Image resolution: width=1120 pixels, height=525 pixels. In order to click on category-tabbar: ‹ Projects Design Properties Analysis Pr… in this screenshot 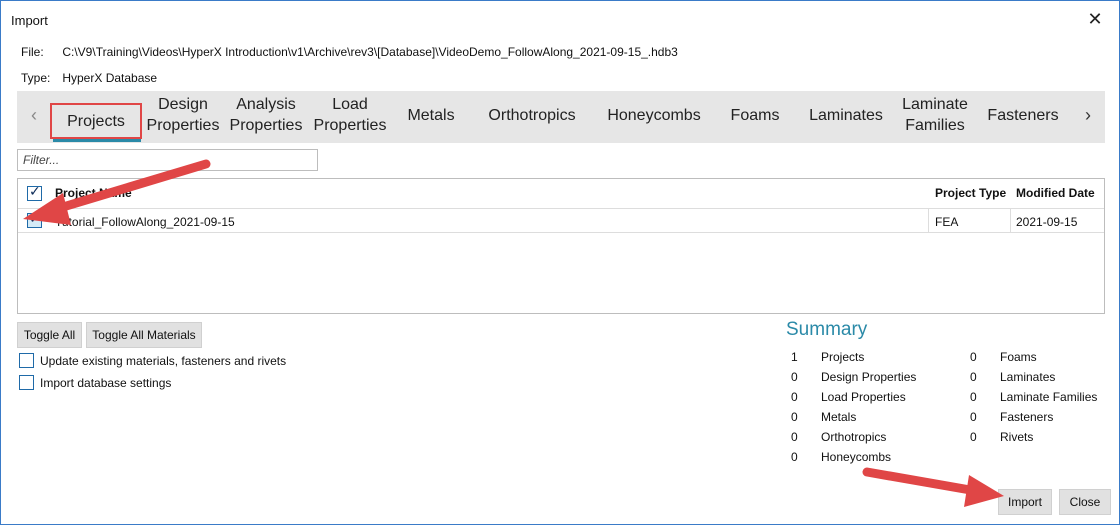, I will do `click(561, 117)`.